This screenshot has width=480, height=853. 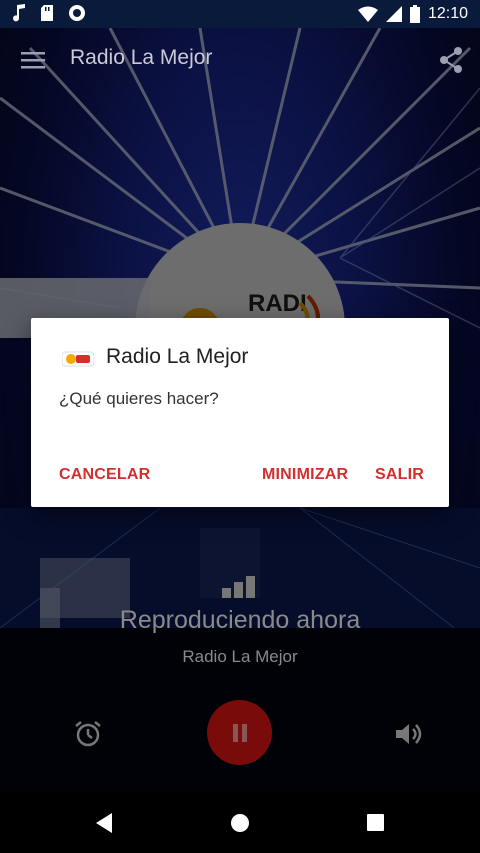 I want to click on app-logo-icon, so click(x=78, y=359).